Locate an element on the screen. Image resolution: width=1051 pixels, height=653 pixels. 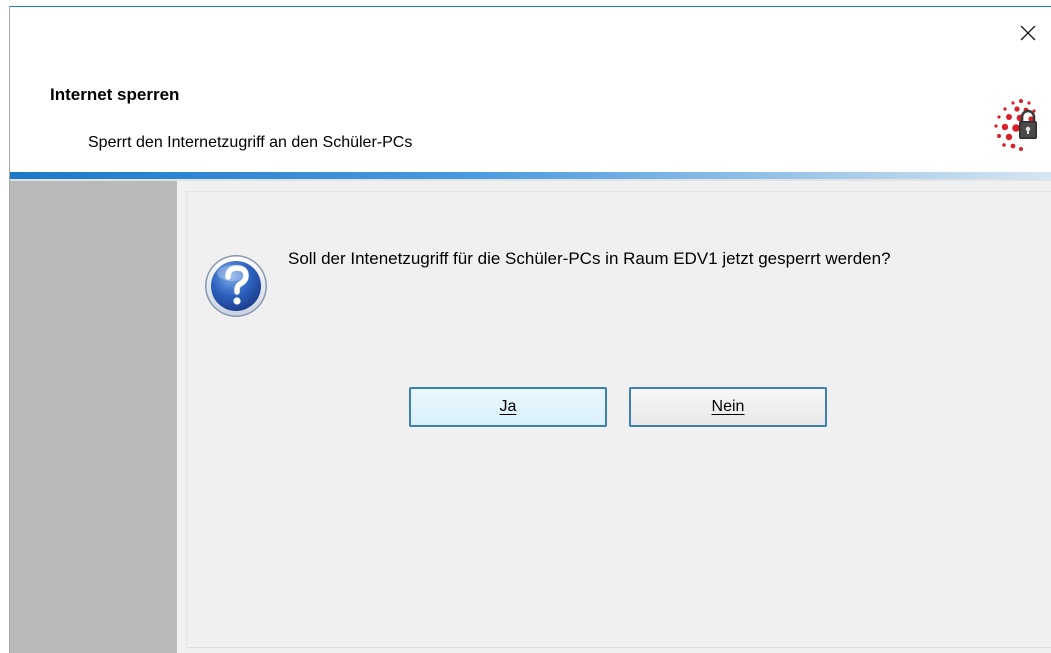
no-button-label: Nein is located at coordinates (728, 406).